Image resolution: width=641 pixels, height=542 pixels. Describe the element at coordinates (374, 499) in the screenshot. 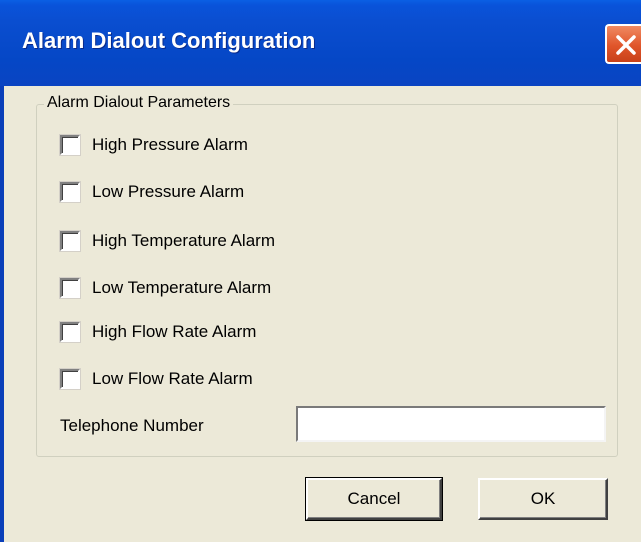

I see `cancel-button: Cancel` at that location.